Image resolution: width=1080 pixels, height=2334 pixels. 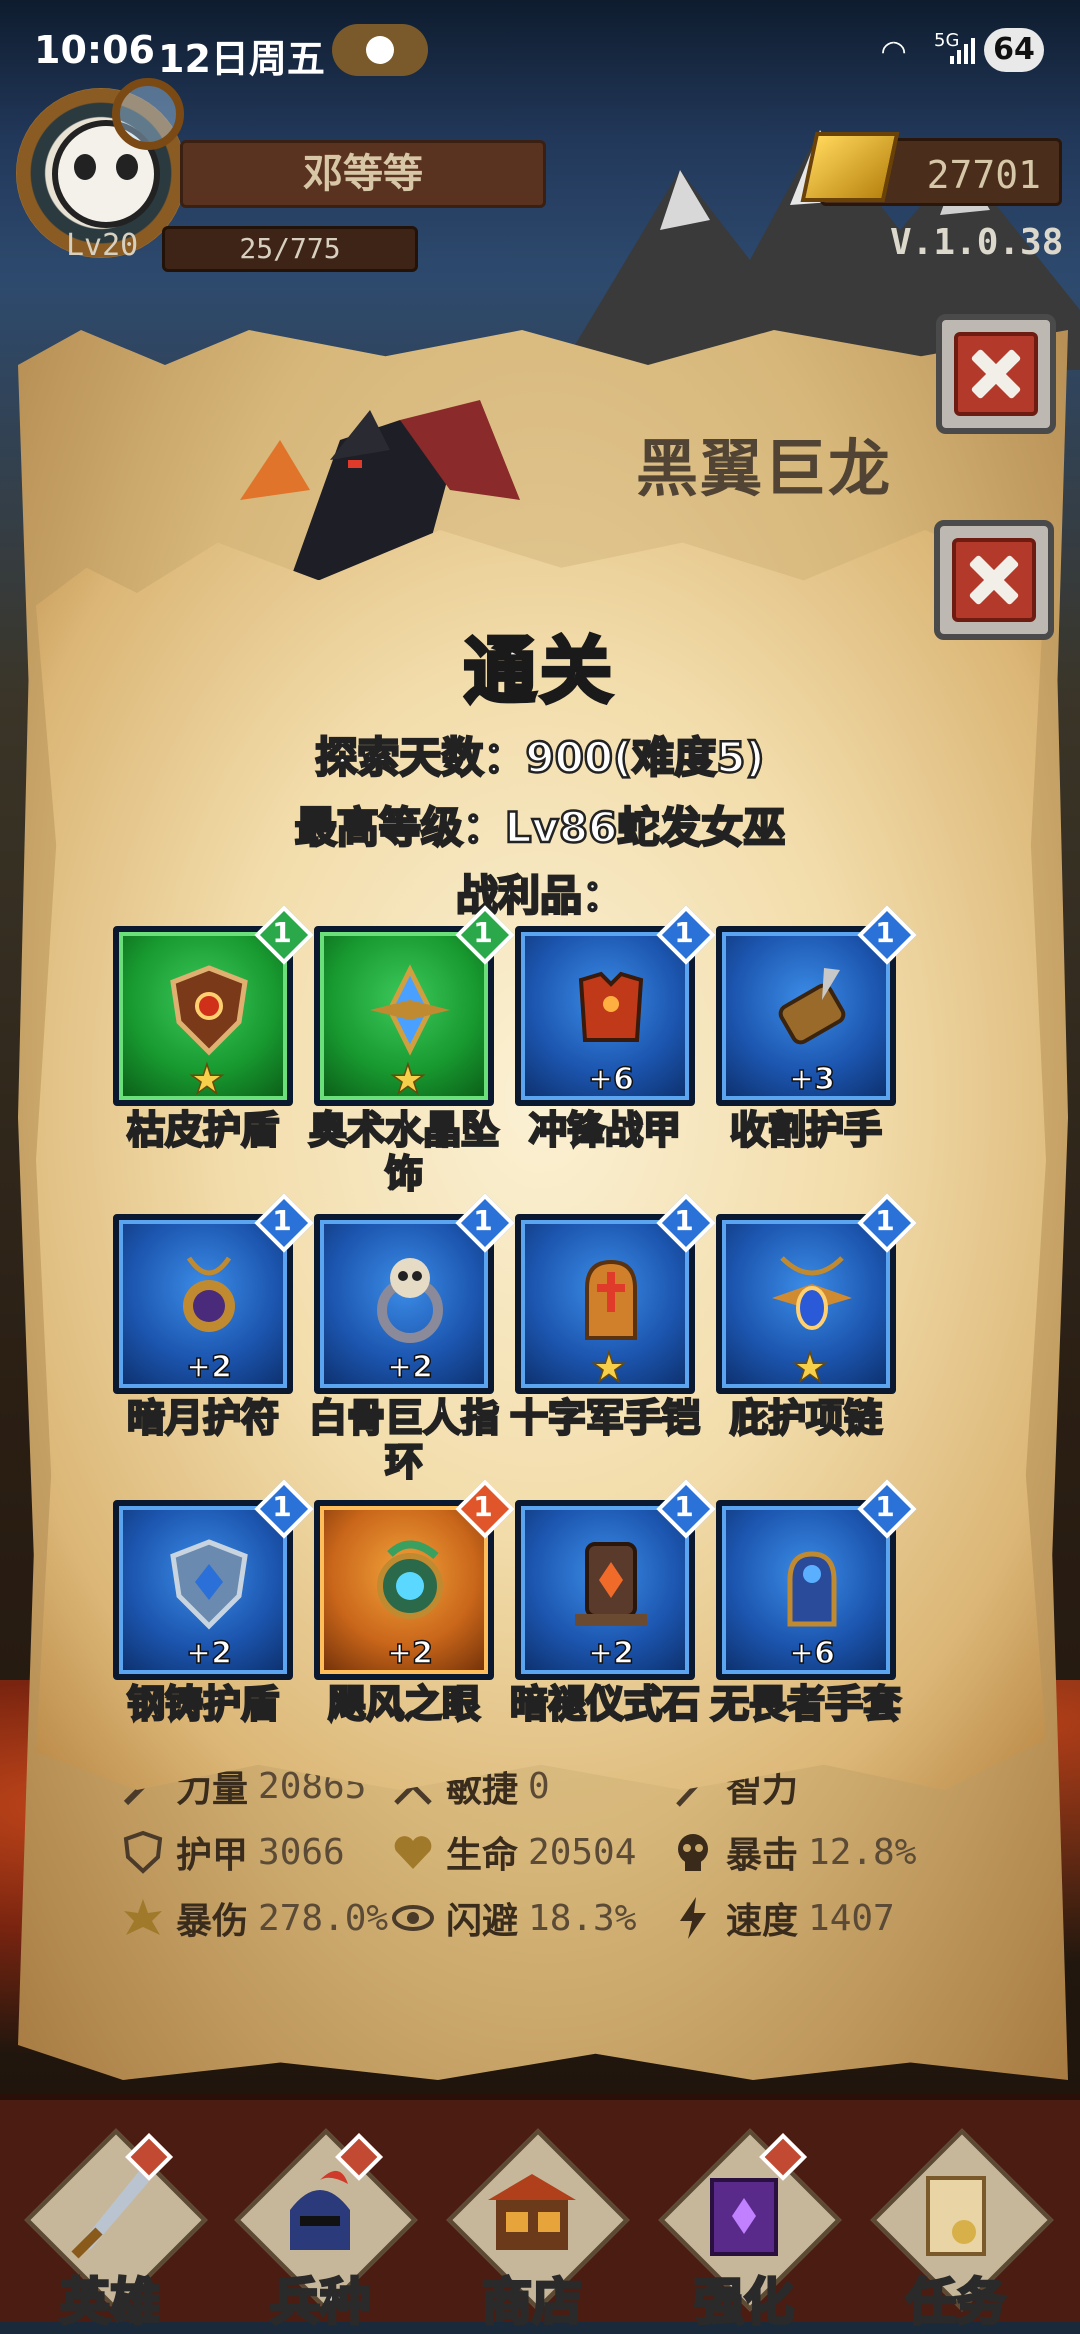 I want to click on loot-item: +2 1 飓风之眼, so click(x=414, y=1604).